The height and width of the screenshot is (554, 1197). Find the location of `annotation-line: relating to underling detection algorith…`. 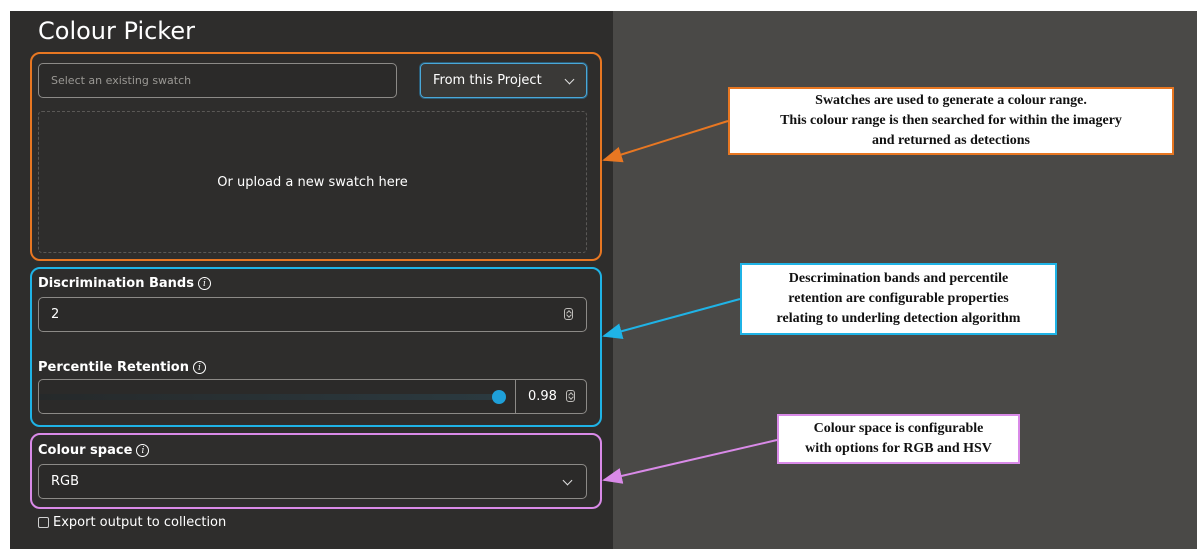

annotation-line: relating to underling detection algorith… is located at coordinates (898, 318).